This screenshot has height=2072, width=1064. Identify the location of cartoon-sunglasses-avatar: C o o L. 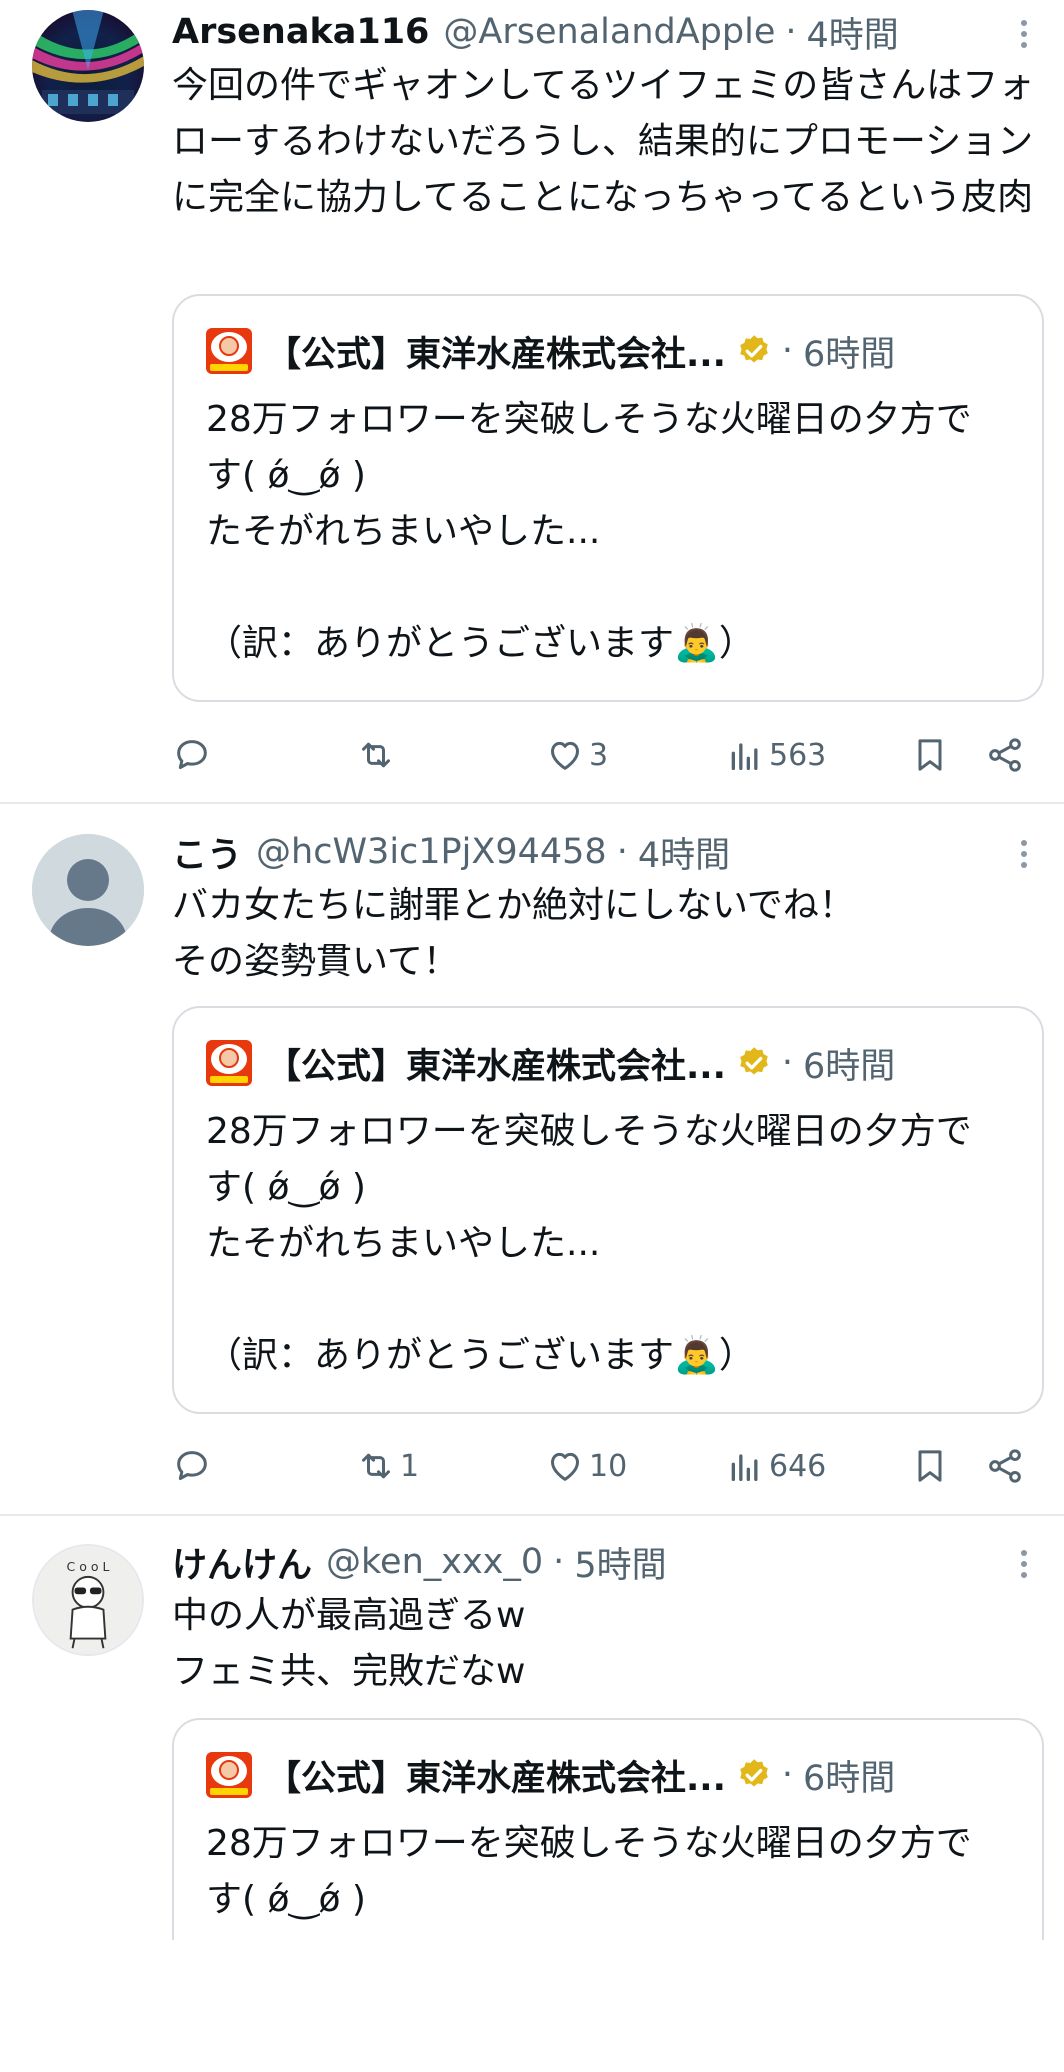
(88, 1600).